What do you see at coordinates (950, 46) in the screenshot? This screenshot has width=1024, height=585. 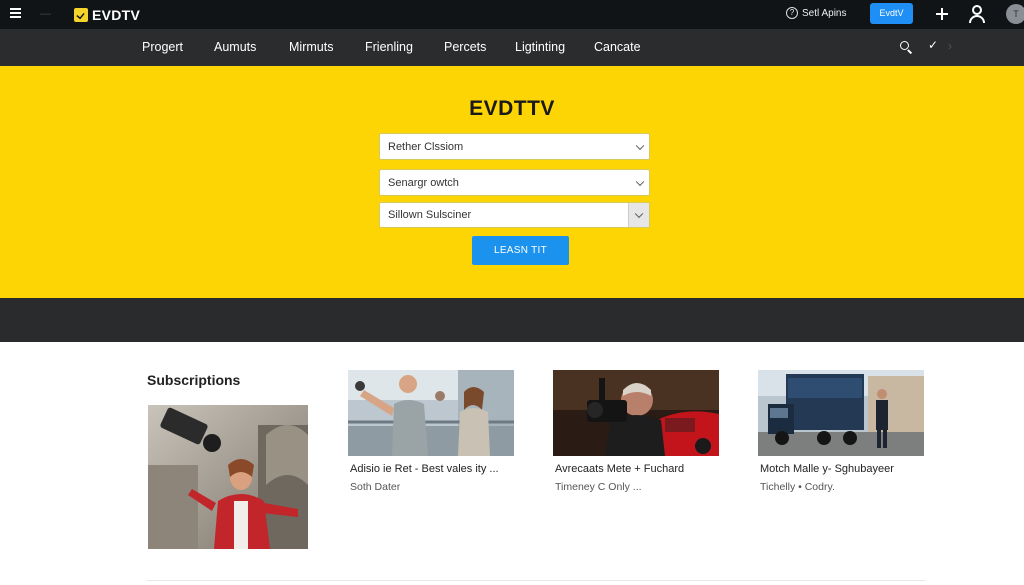 I see `chevron-right-icon: ›` at bounding box center [950, 46].